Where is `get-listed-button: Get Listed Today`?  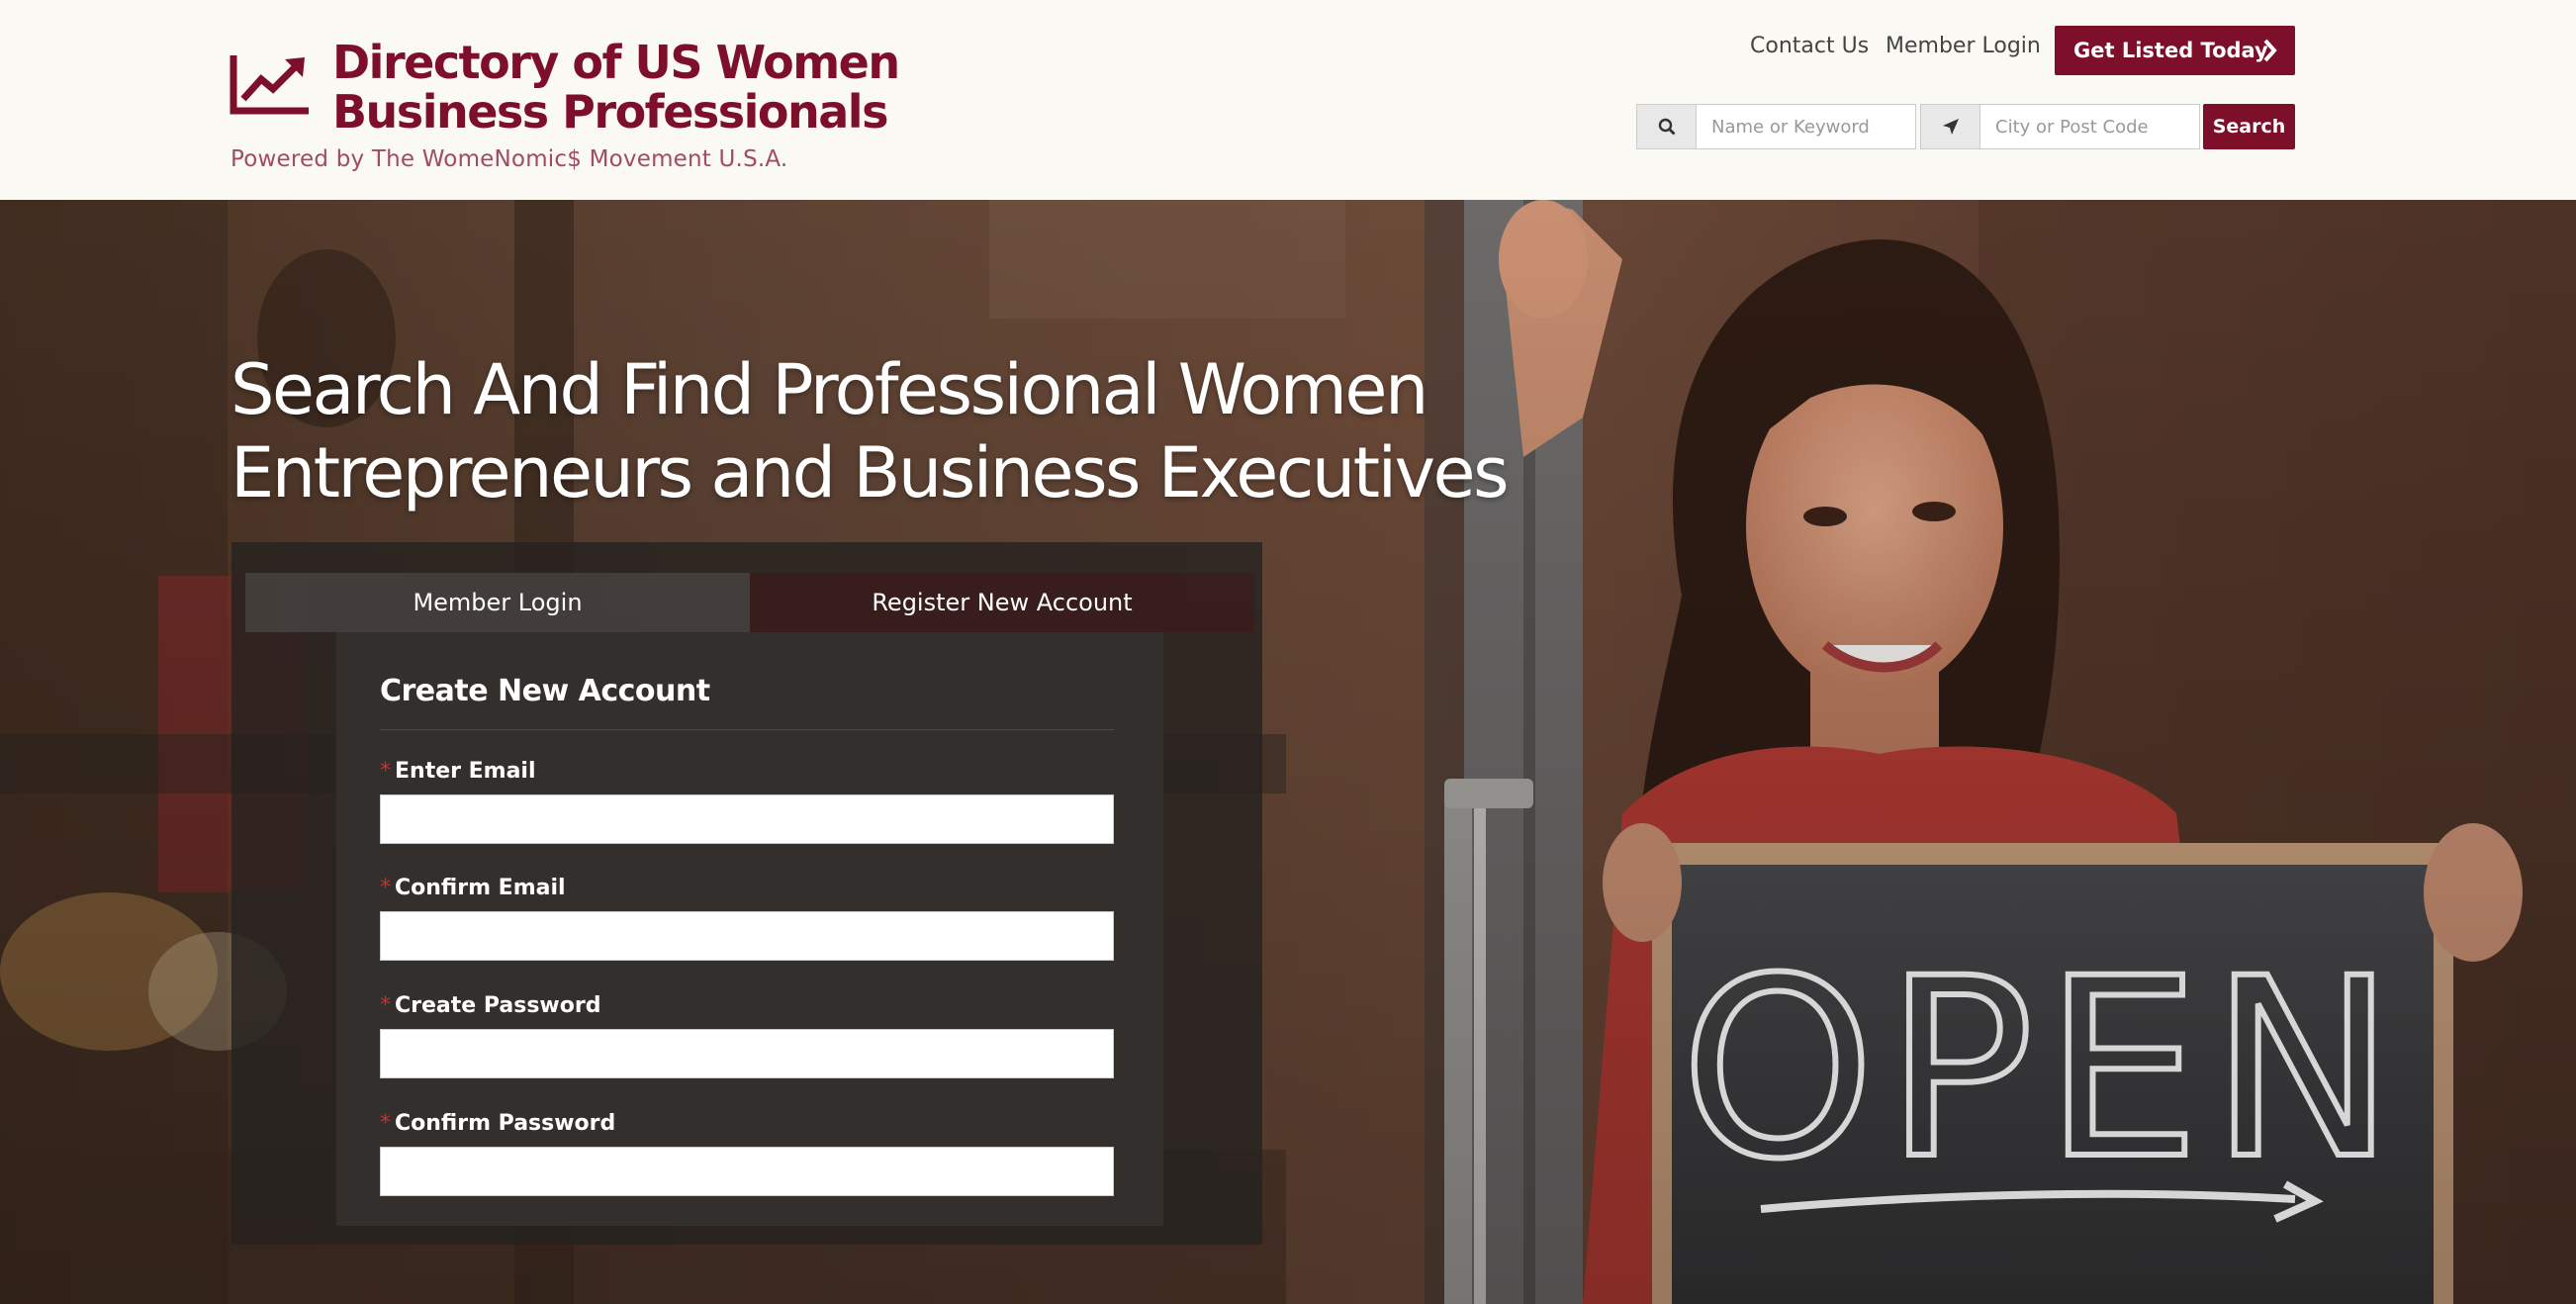 get-listed-button: Get Listed Today is located at coordinates (2175, 50).